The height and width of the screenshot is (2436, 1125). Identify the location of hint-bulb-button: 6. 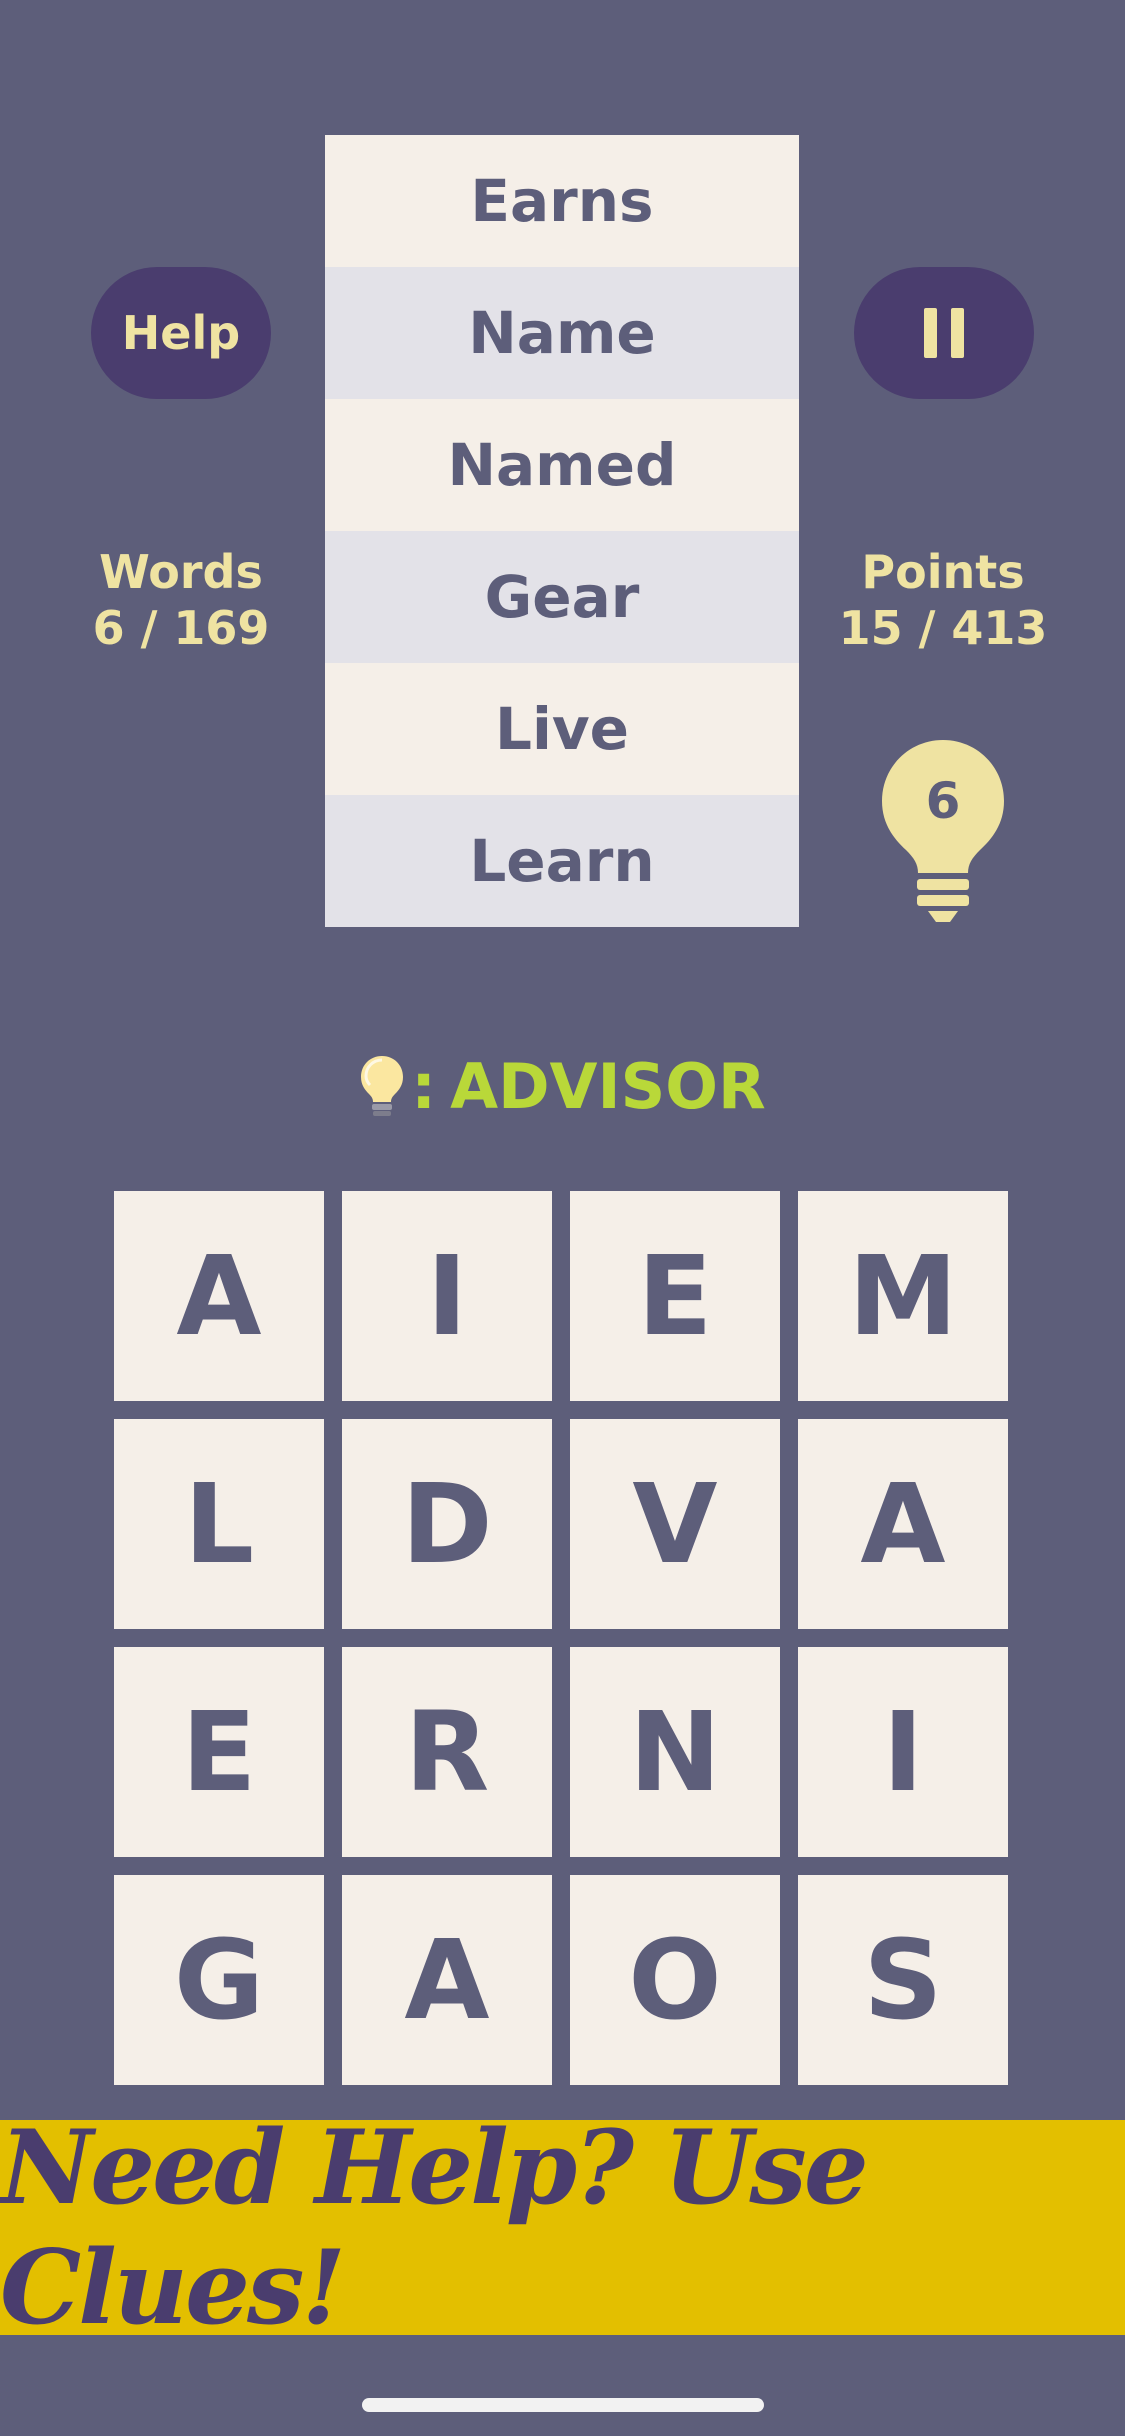
(943, 831).